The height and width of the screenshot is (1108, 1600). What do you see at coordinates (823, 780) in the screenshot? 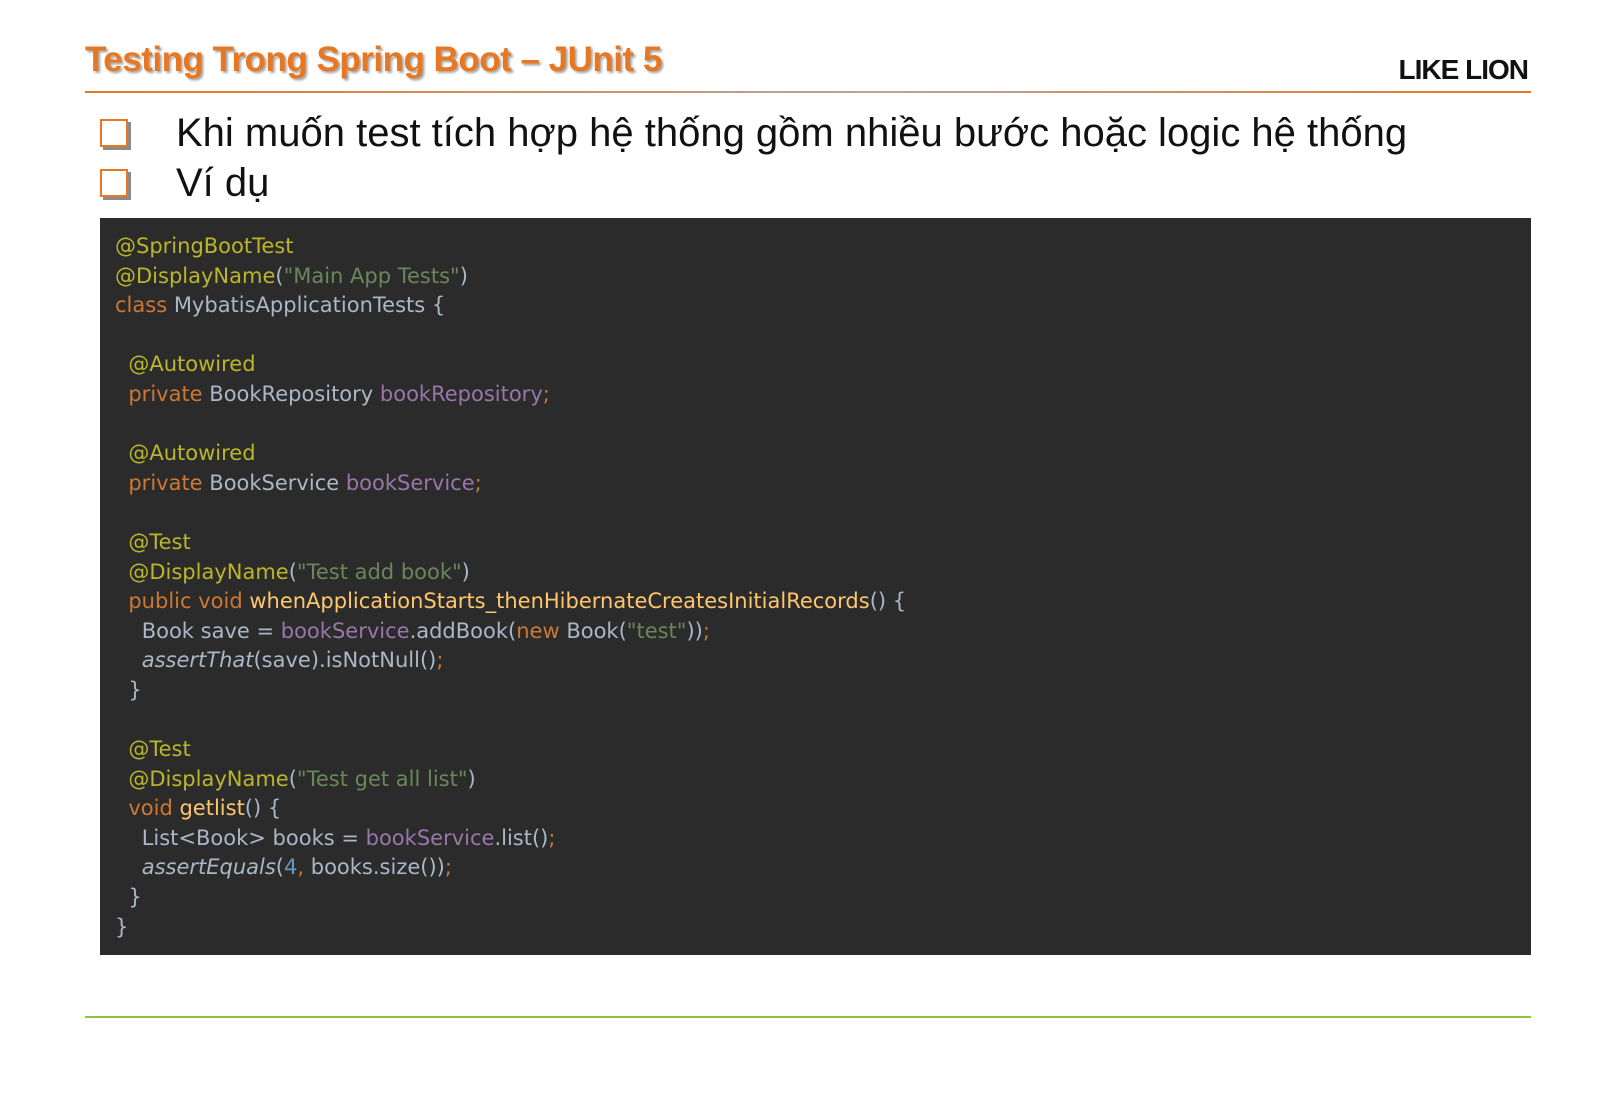
I see `code-line: @DisplayName("Test get all list")` at bounding box center [823, 780].